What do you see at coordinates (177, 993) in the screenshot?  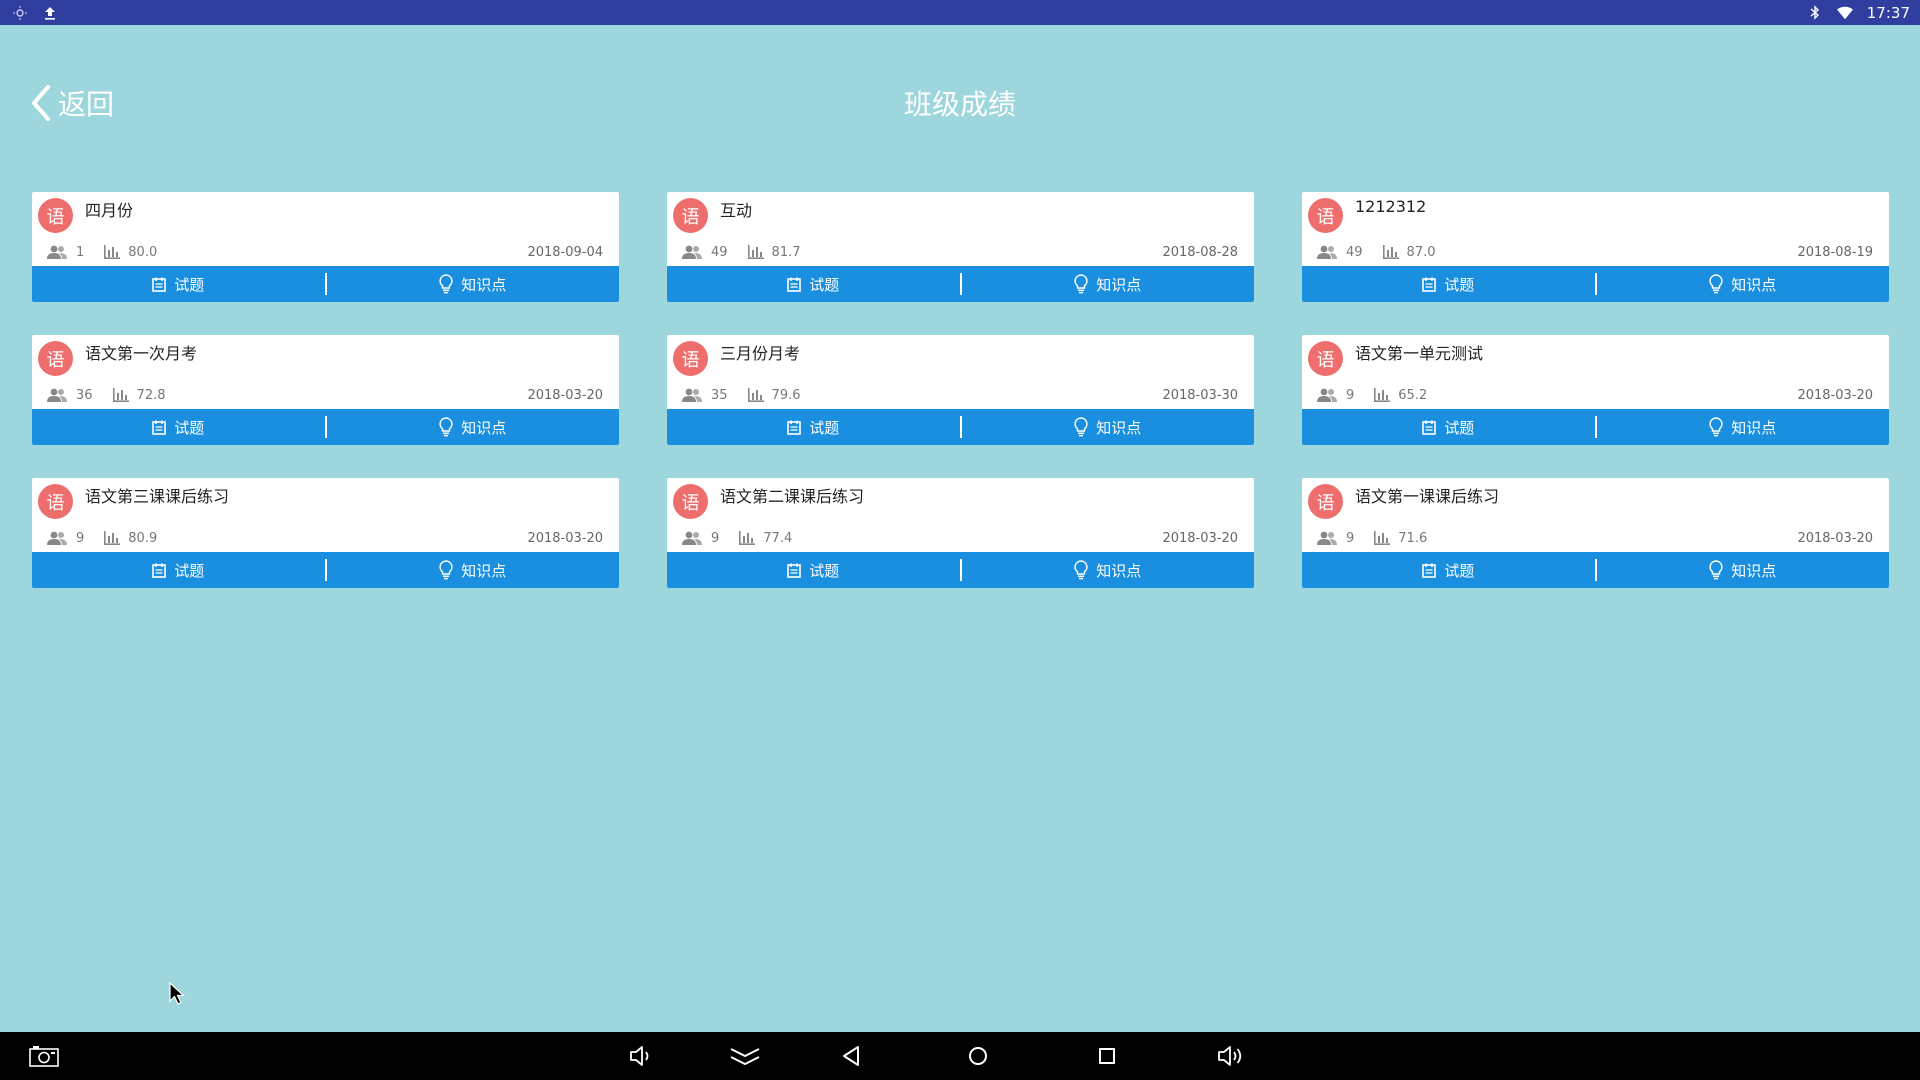 I see `mouse-cursor-icon` at bounding box center [177, 993].